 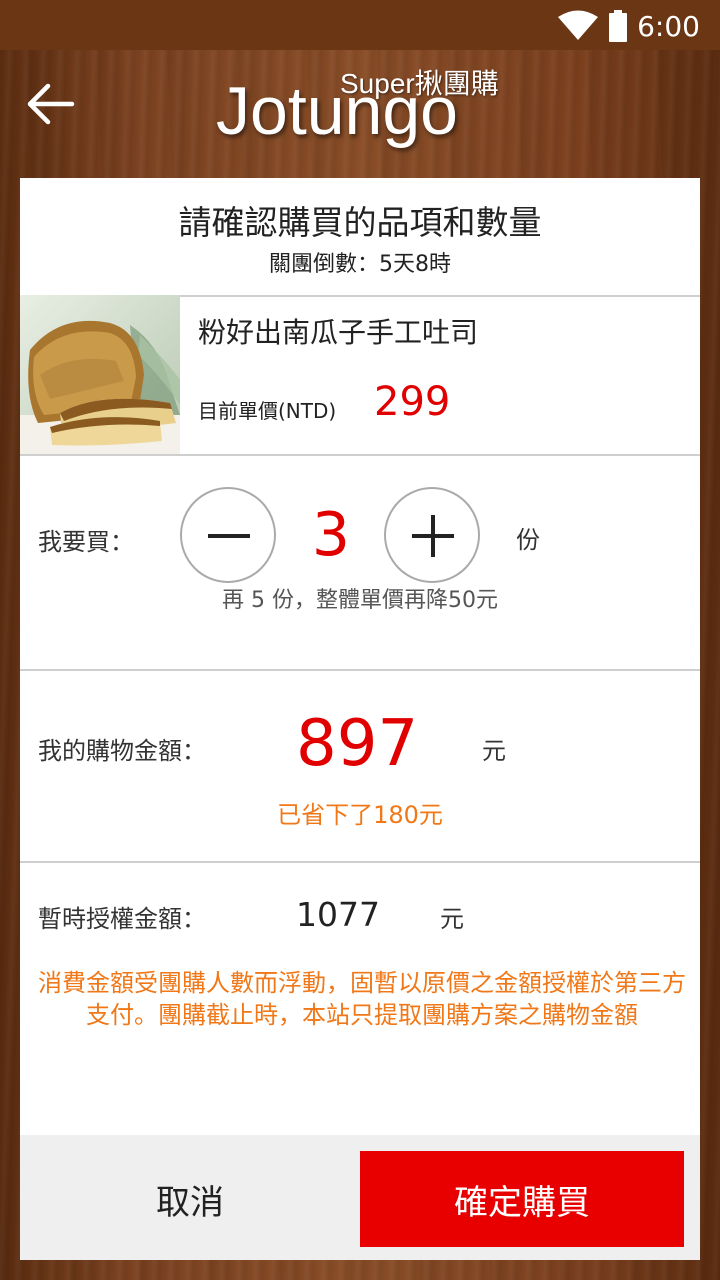 I want to click on status-icons: 6:00, so click(x=628, y=26).